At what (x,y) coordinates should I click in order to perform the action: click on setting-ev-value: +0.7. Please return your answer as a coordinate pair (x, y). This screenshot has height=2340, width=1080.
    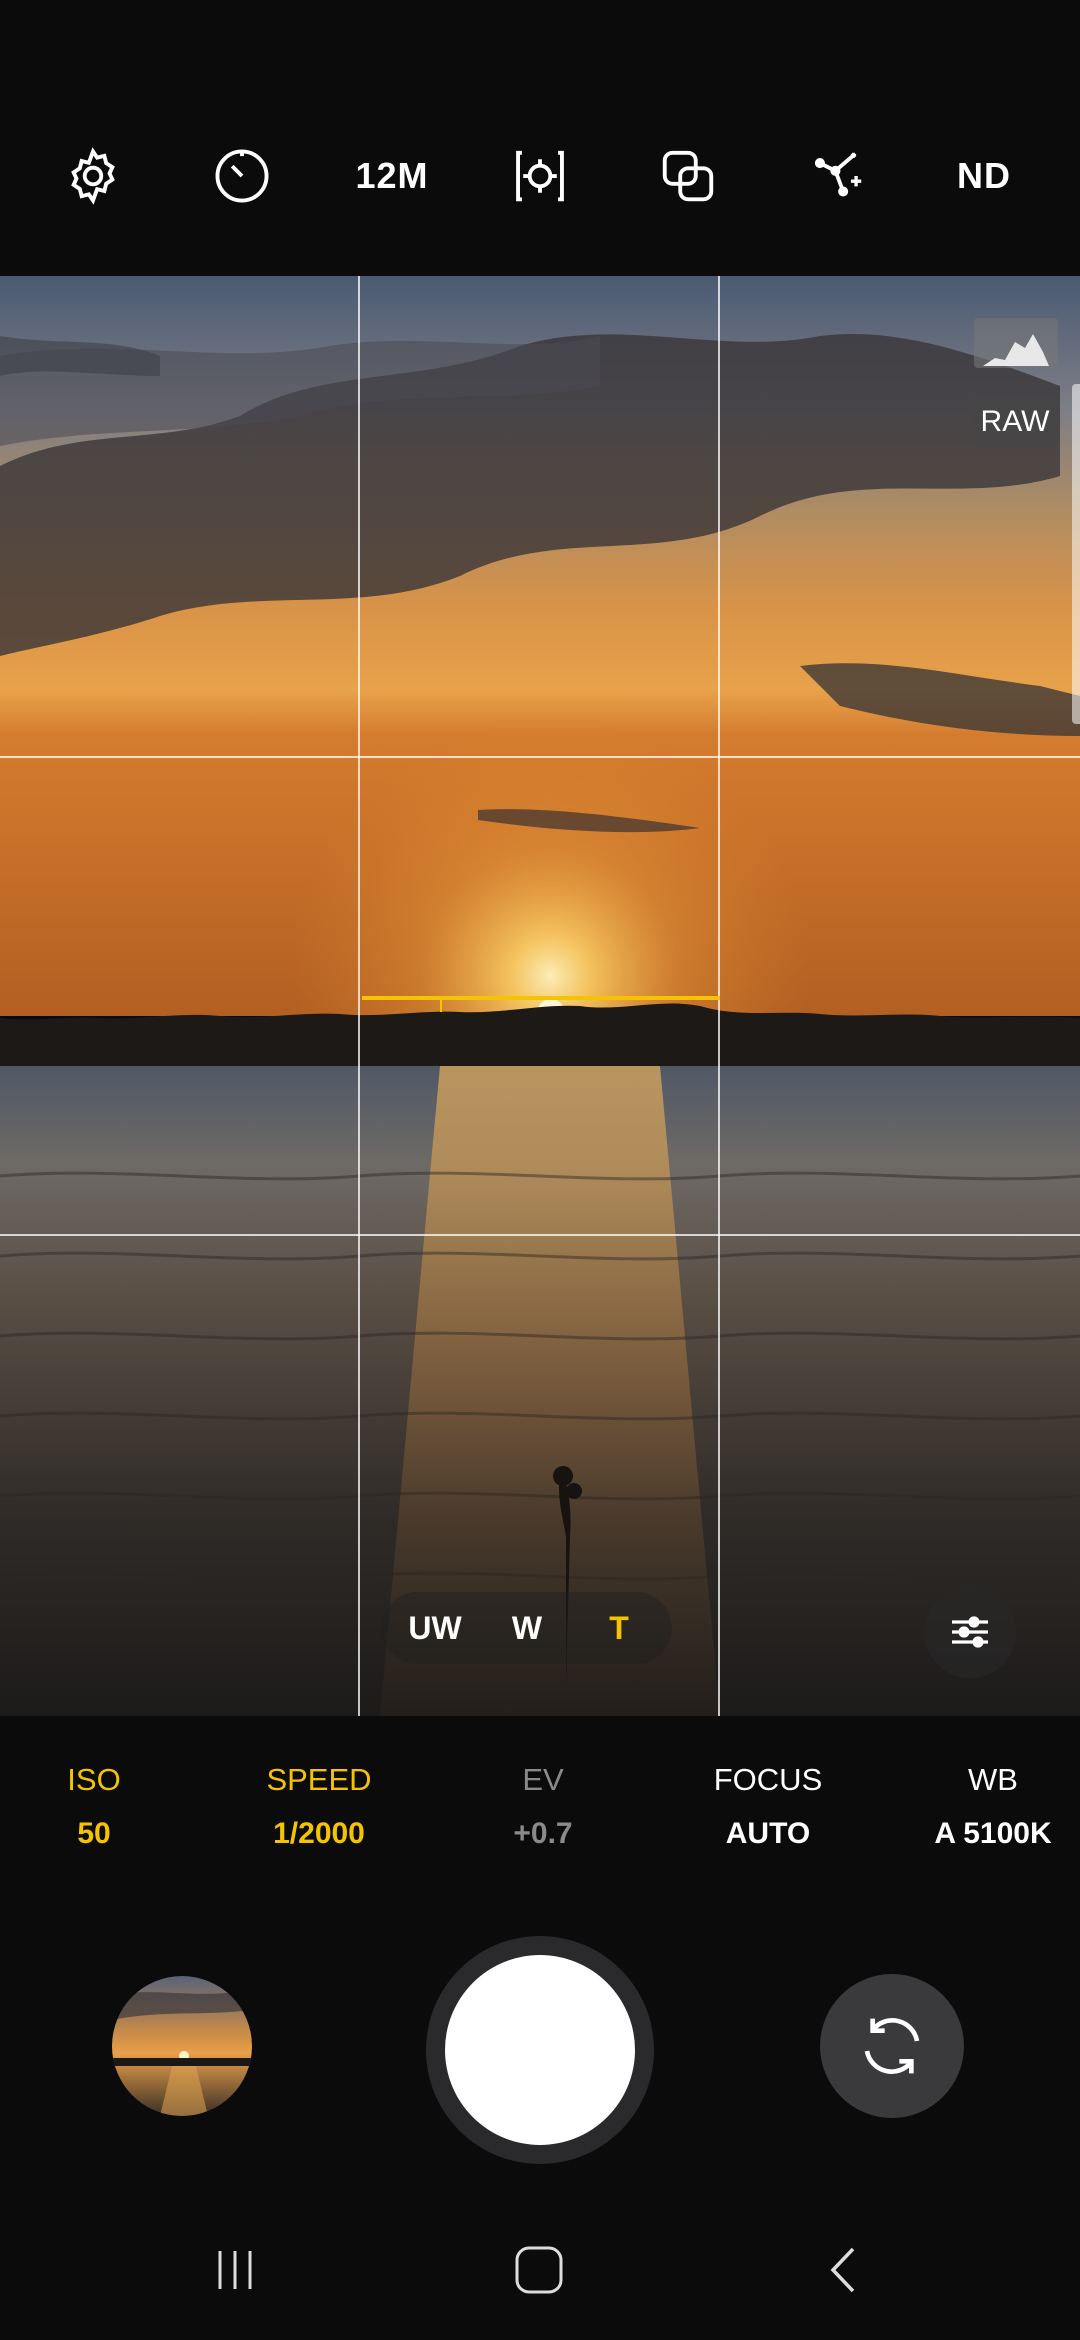
    Looking at the image, I should click on (543, 1833).